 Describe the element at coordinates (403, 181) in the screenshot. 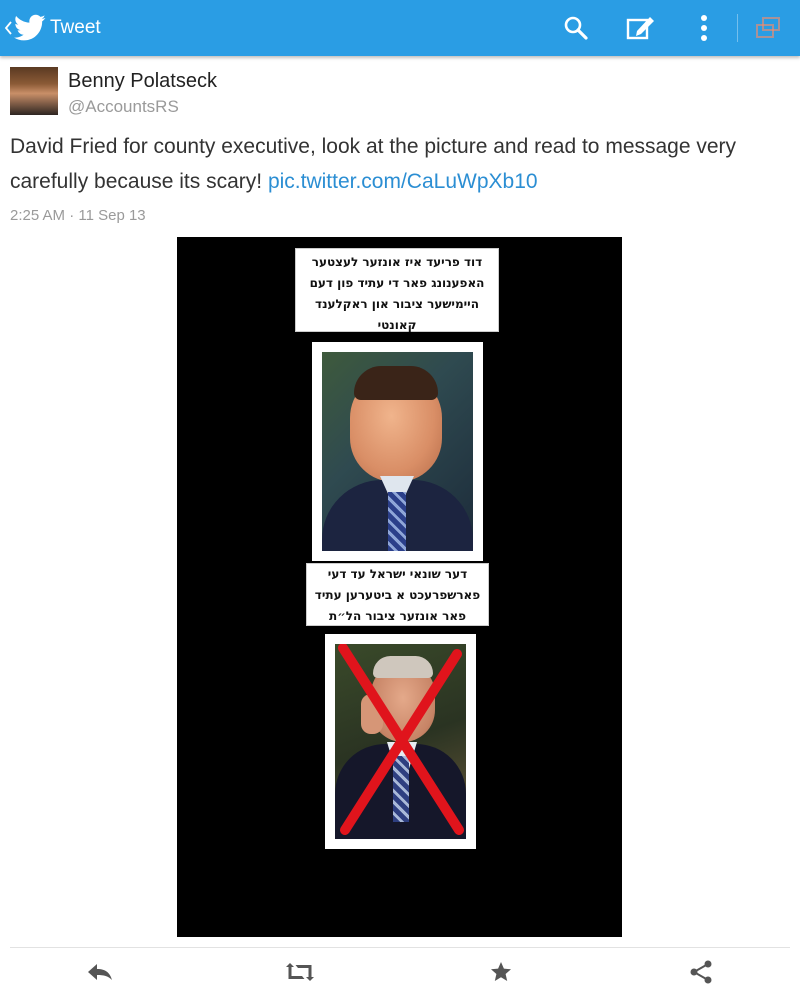

I see `tweet-media-link: pic.twitter.com/CaLuWpXb10` at that location.